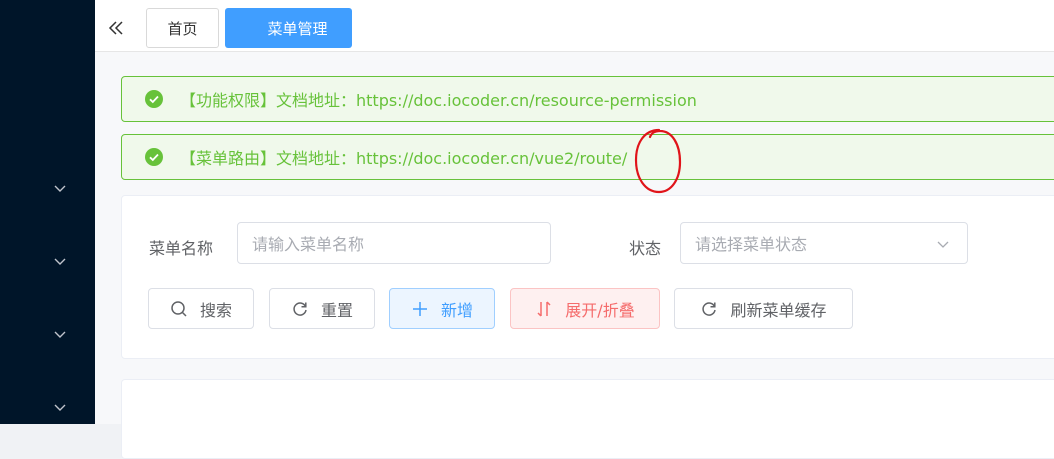 The height and width of the screenshot is (459, 1054). Describe the element at coordinates (116, 28) in the screenshot. I see `double-chevron-left-icon` at that location.